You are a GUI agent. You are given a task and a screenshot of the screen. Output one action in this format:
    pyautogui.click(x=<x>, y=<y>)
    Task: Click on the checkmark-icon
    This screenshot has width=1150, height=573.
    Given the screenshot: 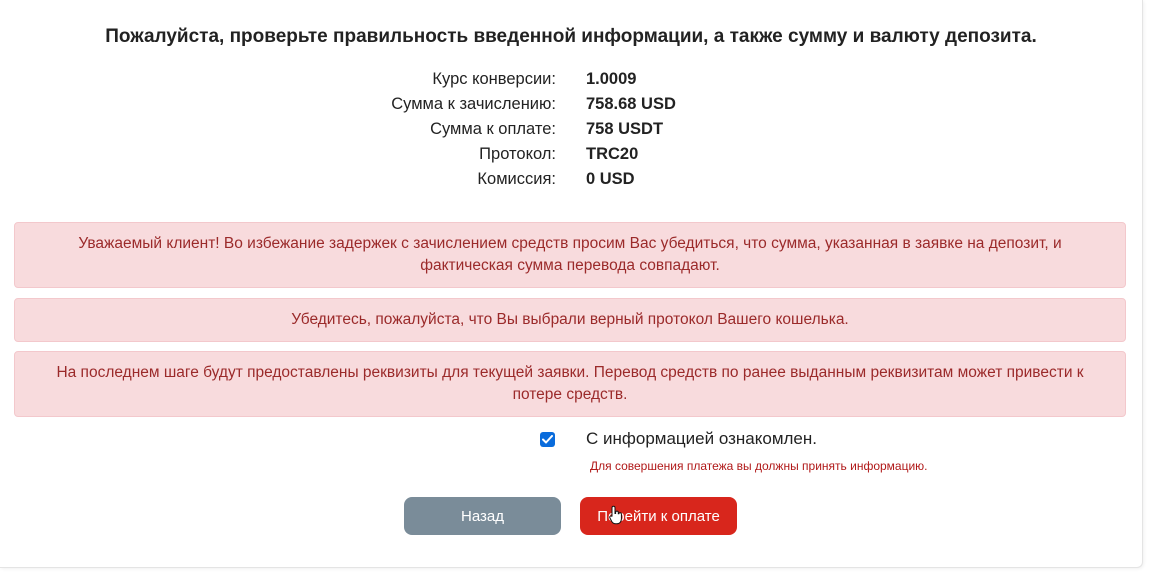 What is the action you would take?
    pyautogui.click(x=547, y=438)
    